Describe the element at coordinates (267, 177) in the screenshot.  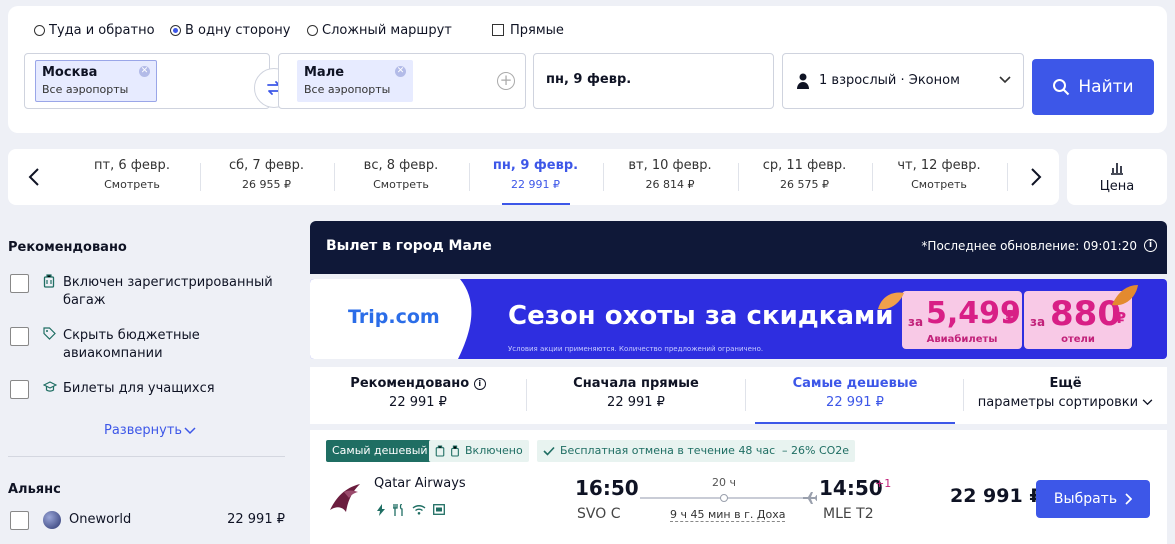
I see `date-option: сб, 7 февр. 26 955 ₽` at that location.